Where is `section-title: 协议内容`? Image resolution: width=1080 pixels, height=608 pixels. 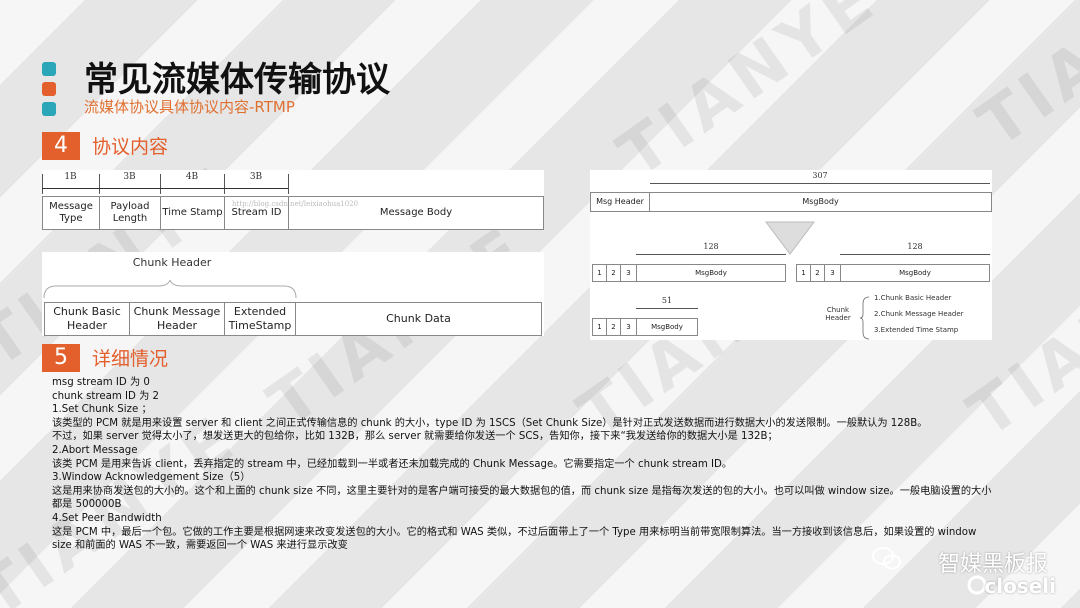 section-title: 协议内容 is located at coordinates (130, 147).